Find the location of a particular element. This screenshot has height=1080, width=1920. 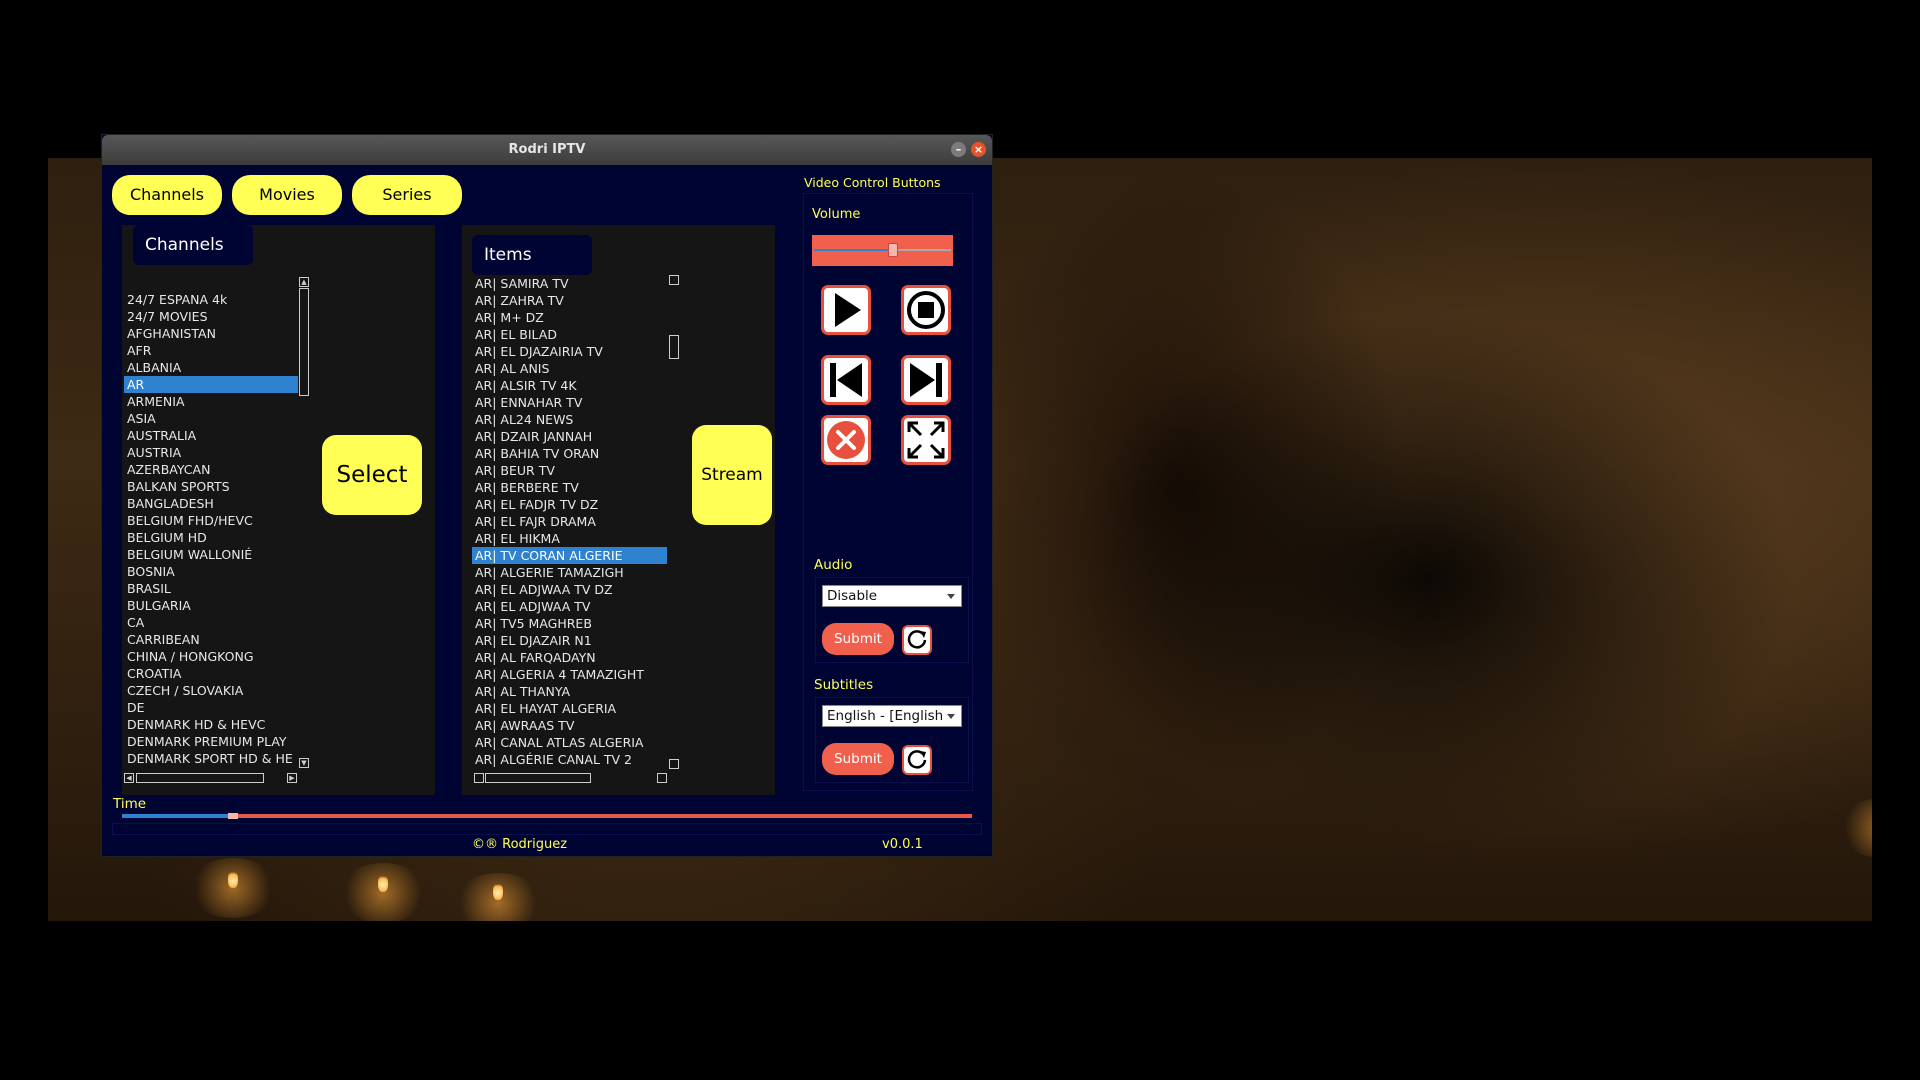

list-item: AR| SAMIRA TV is located at coordinates (569, 283).